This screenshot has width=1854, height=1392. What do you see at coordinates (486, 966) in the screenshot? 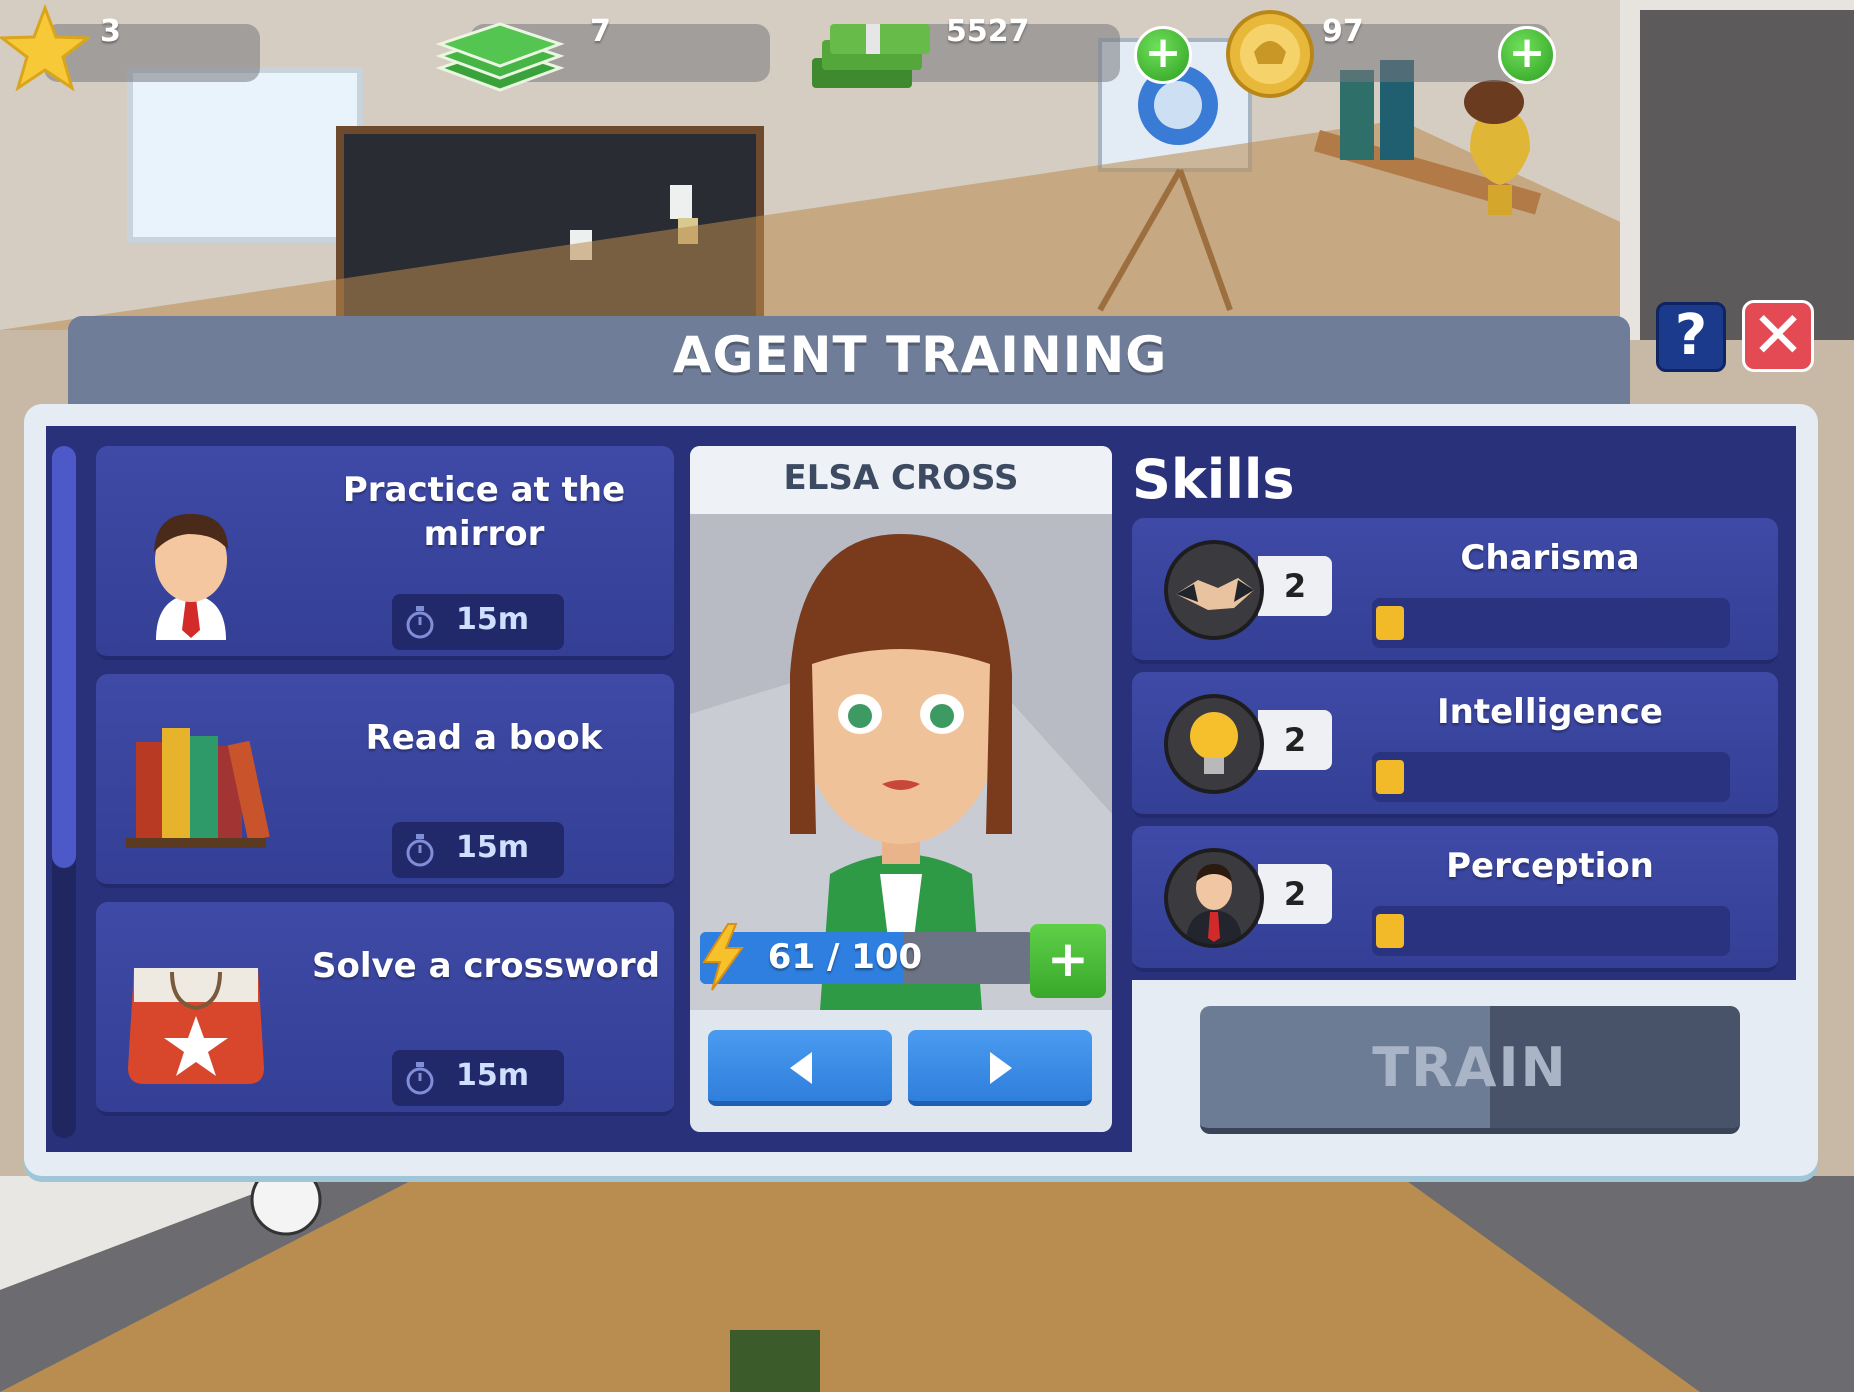
I see `task-label: Solve a crossword` at bounding box center [486, 966].